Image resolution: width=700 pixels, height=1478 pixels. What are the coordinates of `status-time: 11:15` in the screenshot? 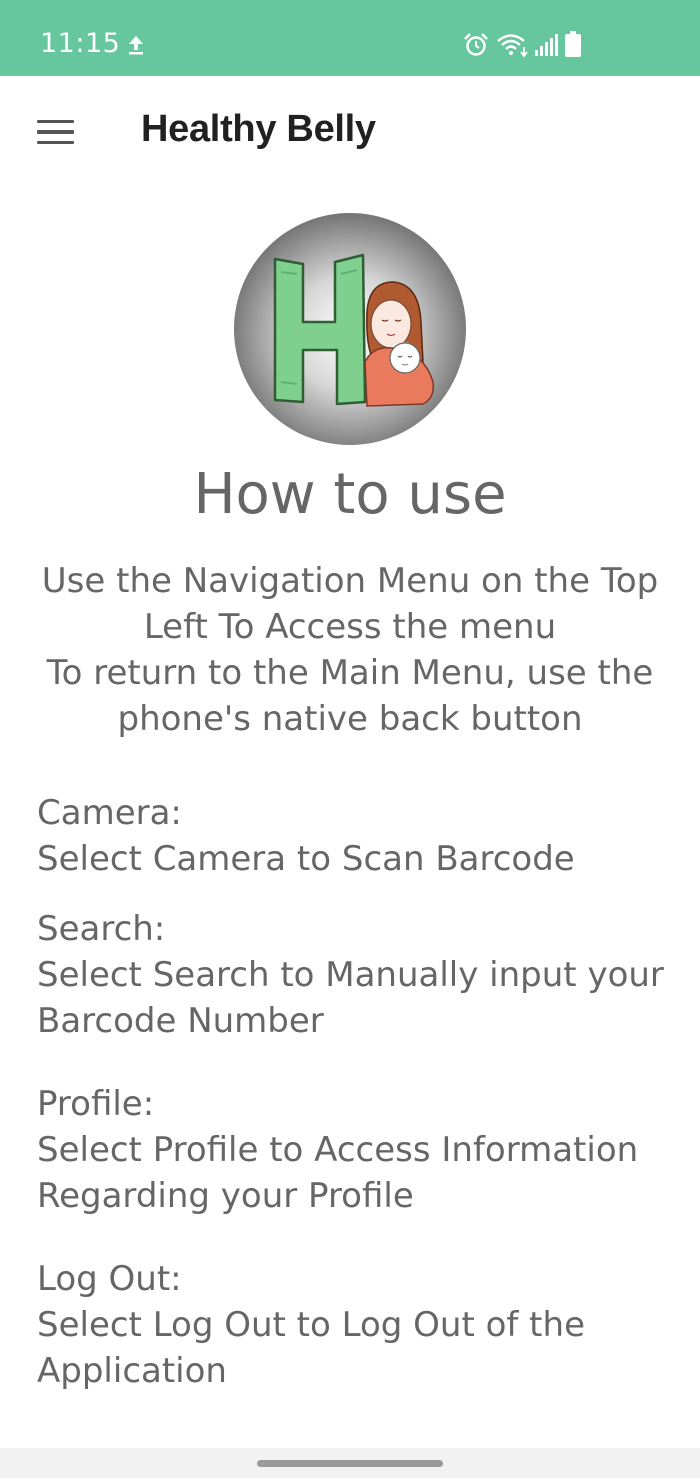 It's located at (80, 43).